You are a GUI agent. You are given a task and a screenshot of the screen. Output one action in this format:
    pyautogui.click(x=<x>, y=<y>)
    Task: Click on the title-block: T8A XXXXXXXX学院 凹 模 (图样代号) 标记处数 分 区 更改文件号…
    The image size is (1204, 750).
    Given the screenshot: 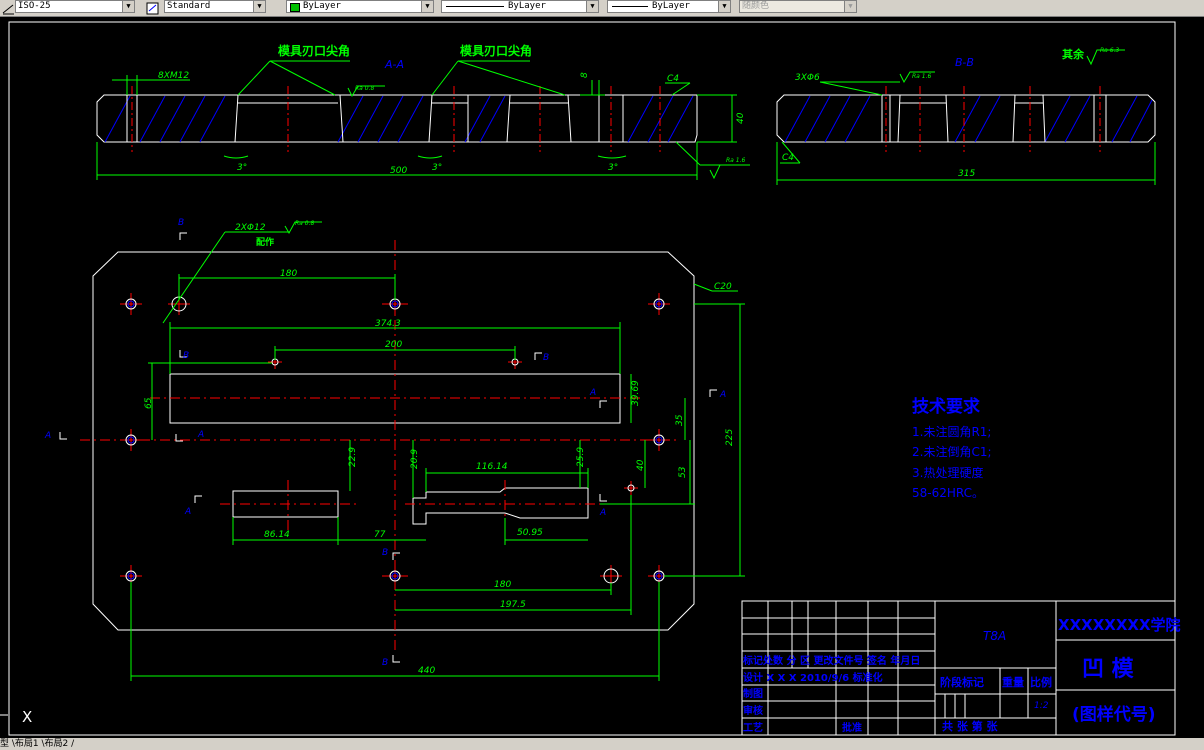 What is the action you would take?
    pyautogui.click(x=961, y=668)
    